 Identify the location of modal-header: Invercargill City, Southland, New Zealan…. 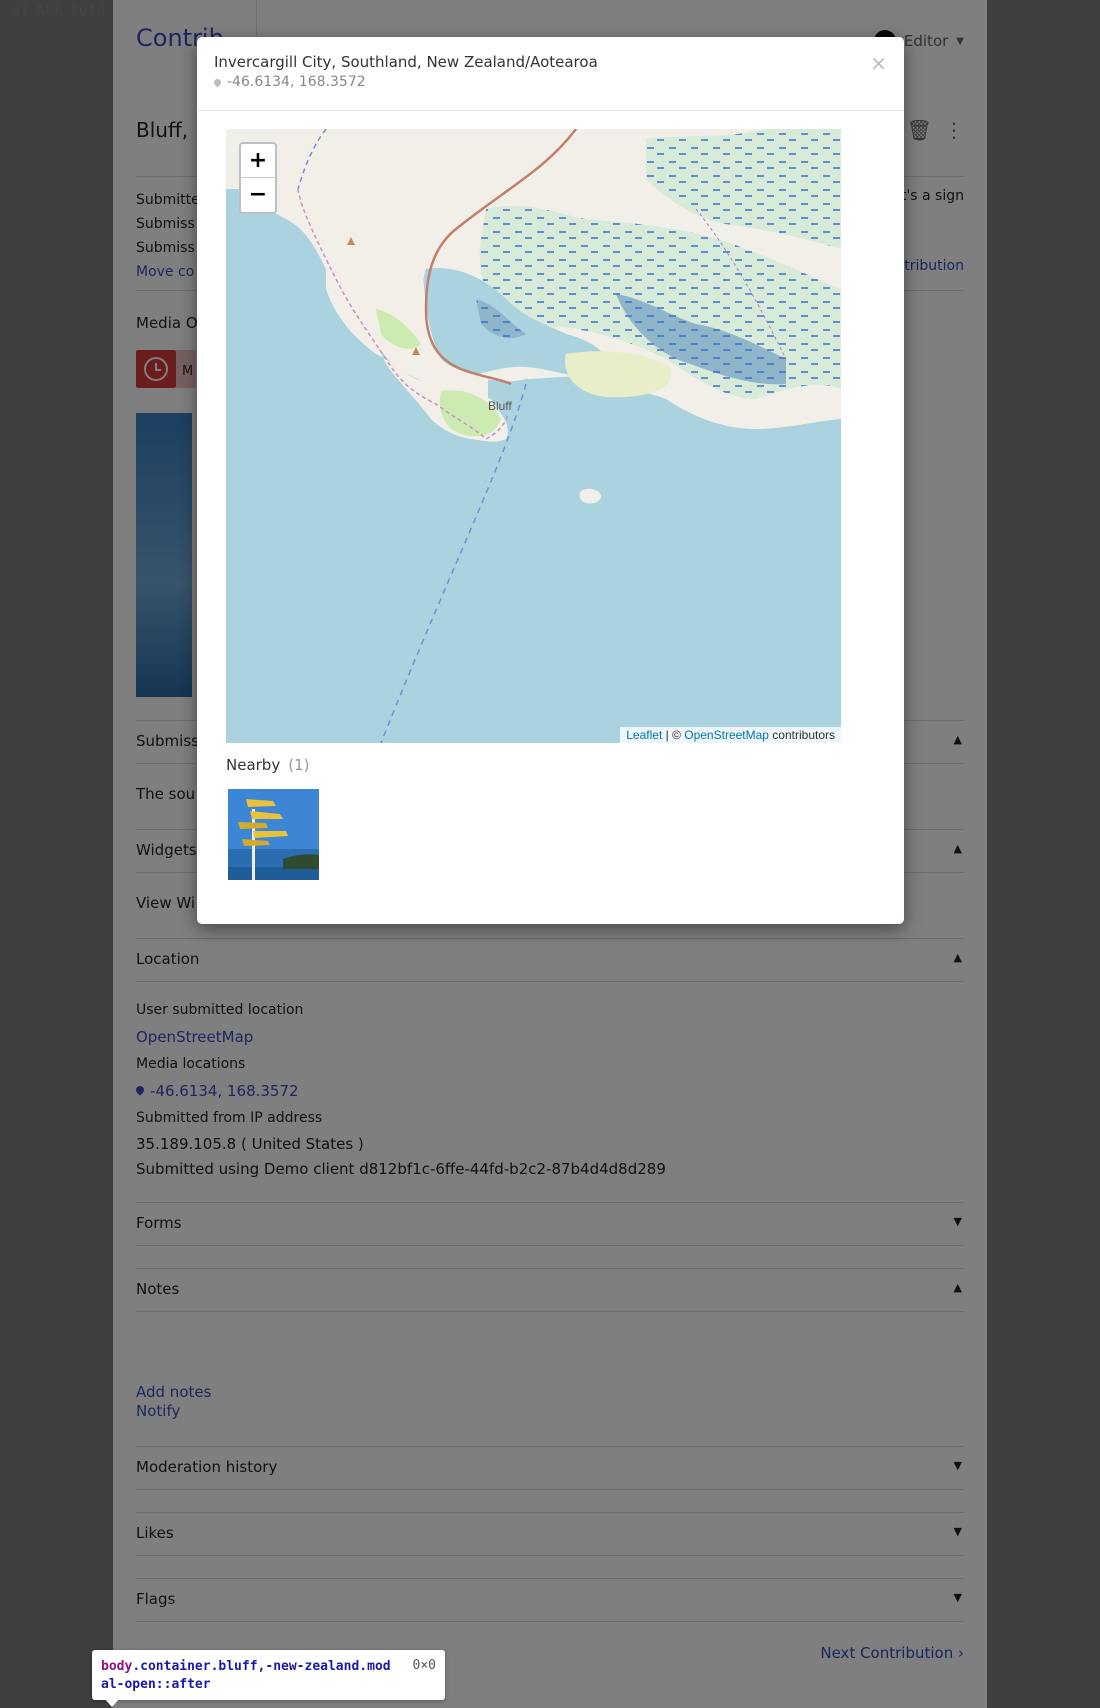
(550, 74).